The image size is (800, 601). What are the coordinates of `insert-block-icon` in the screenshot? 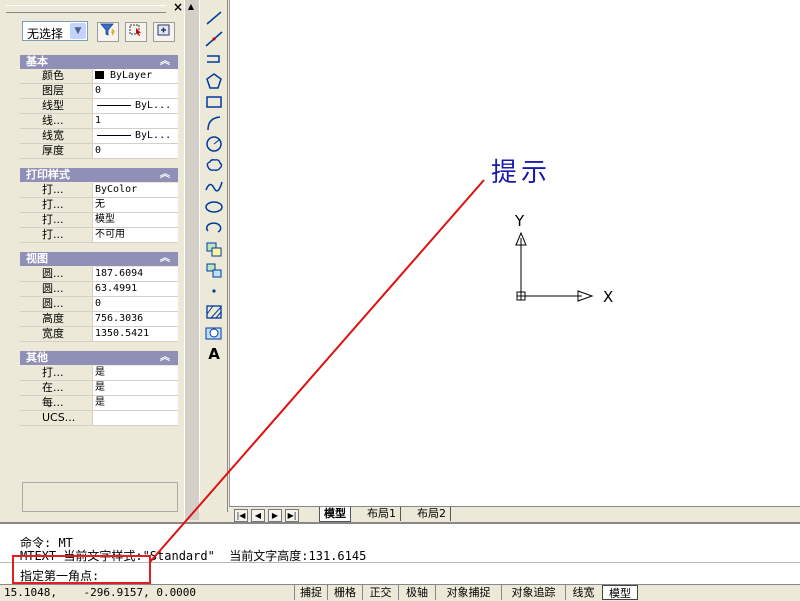 It's located at (214, 249).